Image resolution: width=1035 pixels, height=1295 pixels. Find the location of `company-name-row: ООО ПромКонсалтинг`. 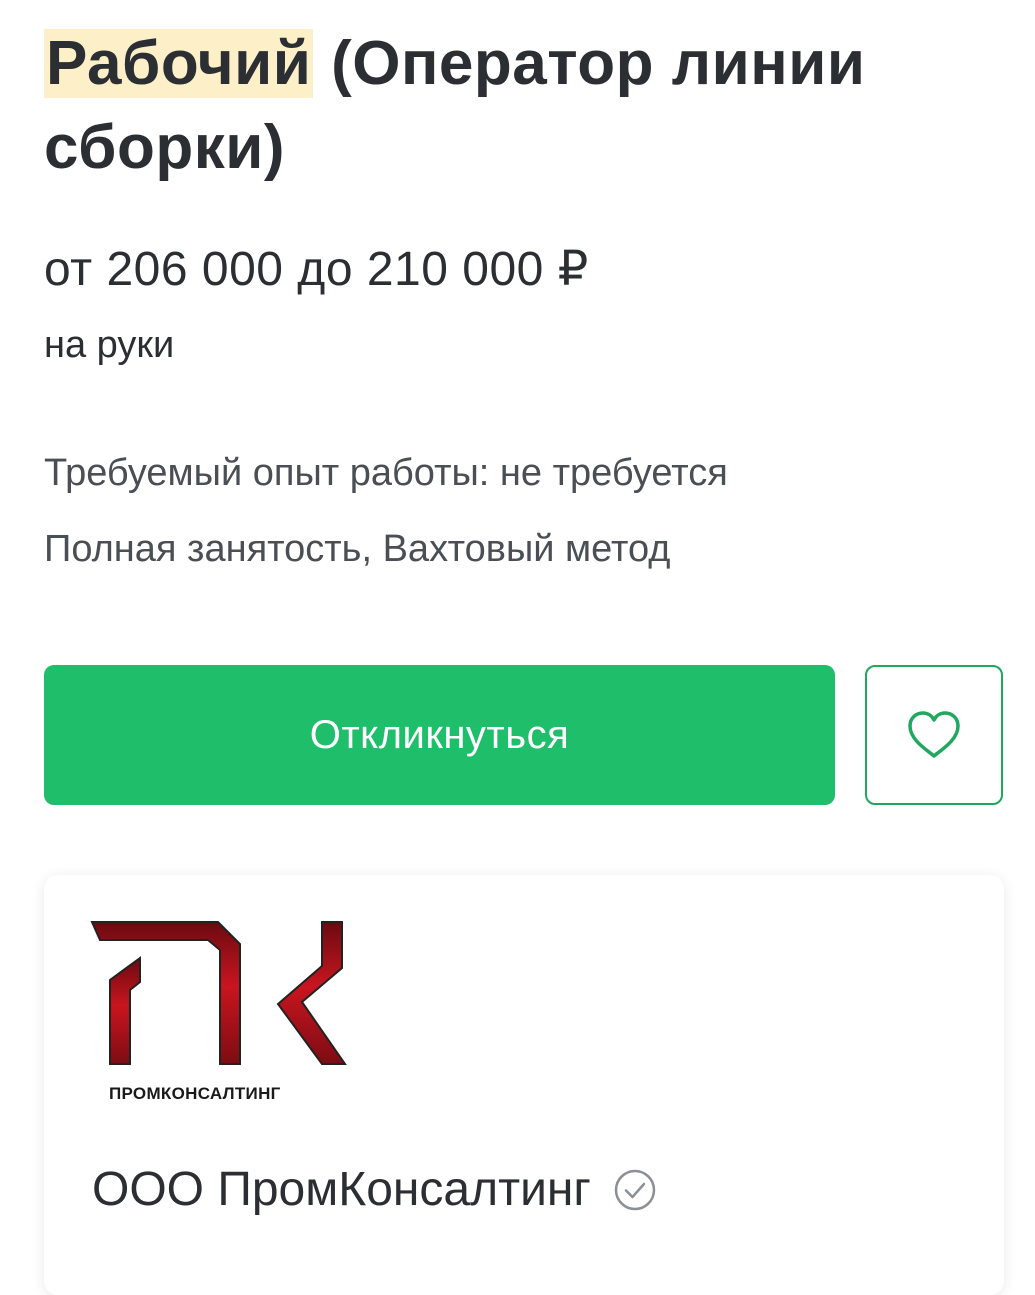

company-name-row: ООО ПромКонсалтинг is located at coordinates (374, 1190).